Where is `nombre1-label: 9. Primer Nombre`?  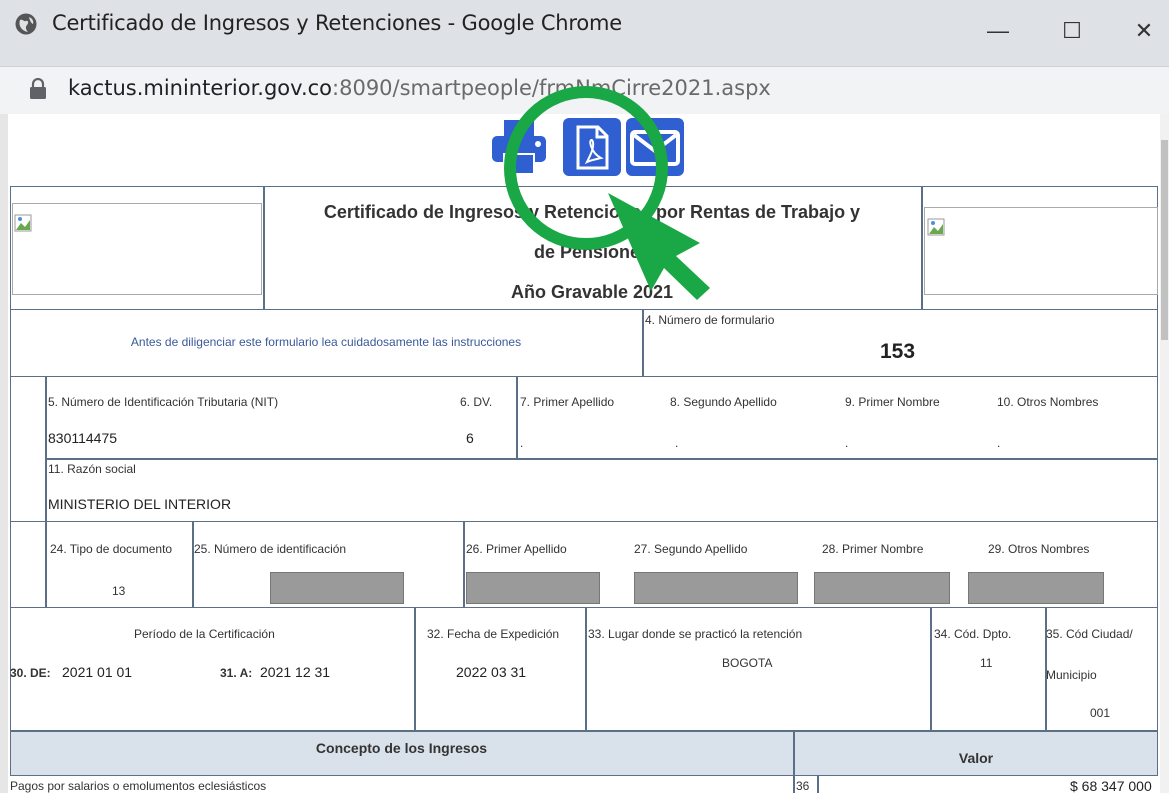 nombre1-label: 9. Primer Nombre is located at coordinates (892, 402).